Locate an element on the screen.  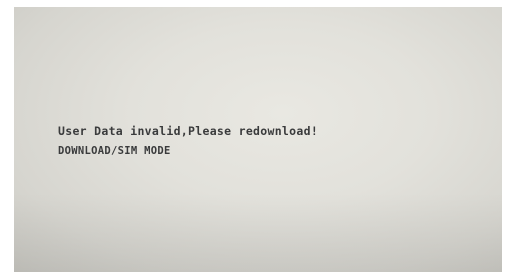
mode-label: DOWNLOAD/SIM MODE is located at coordinates (114, 151).